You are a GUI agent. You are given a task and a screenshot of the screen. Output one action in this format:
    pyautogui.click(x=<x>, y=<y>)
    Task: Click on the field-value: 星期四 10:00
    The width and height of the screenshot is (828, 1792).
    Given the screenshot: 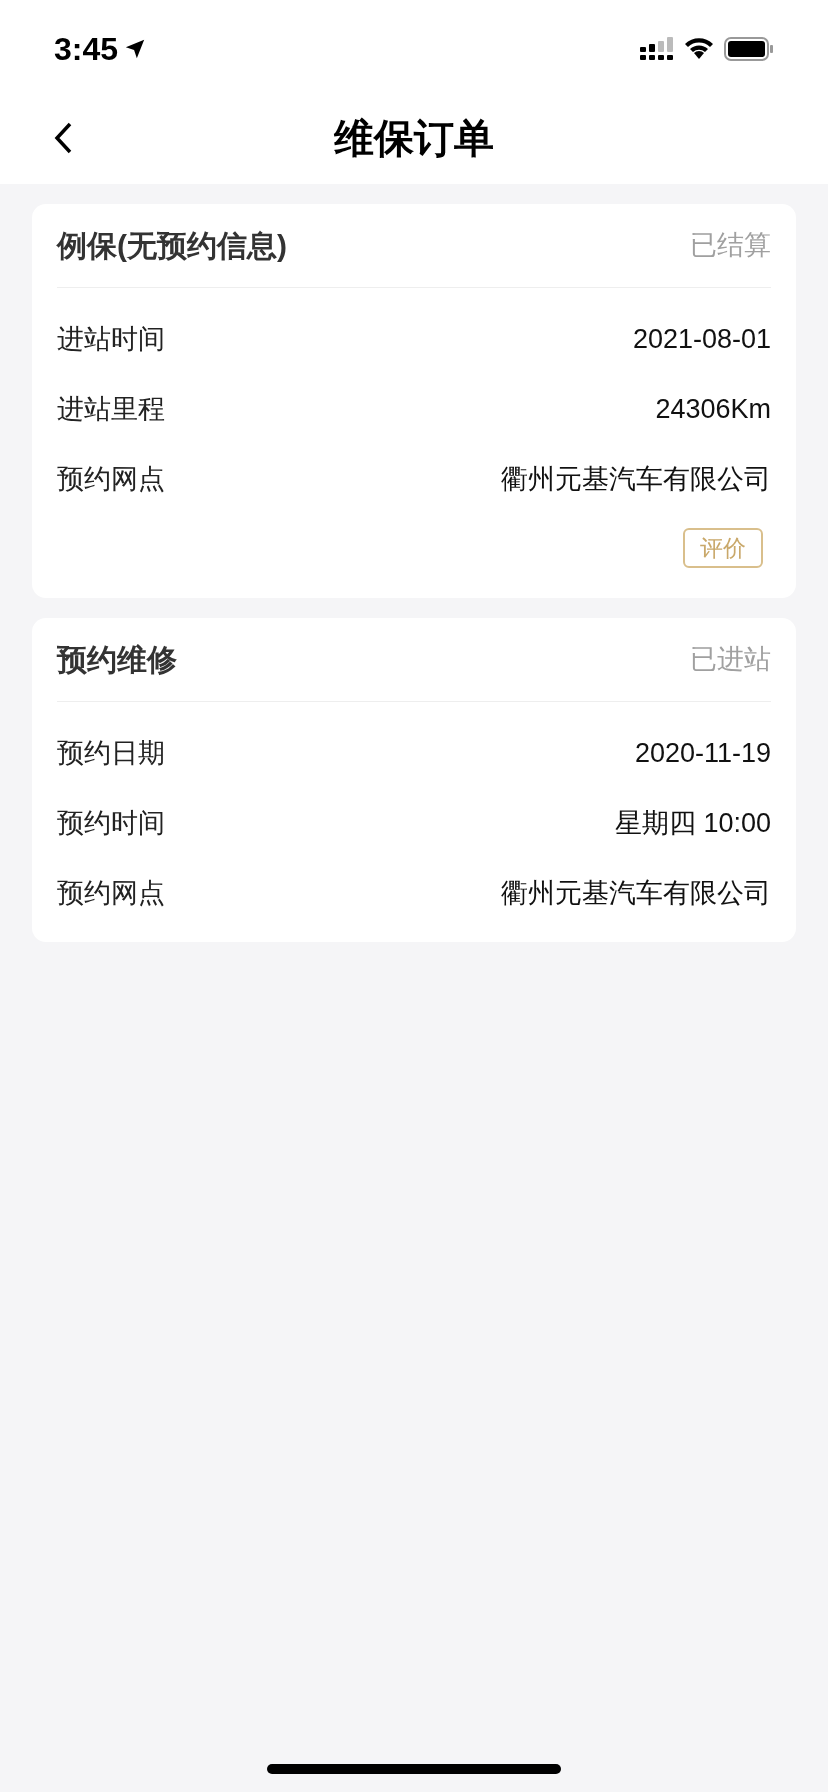 What is the action you would take?
    pyautogui.click(x=692, y=823)
    